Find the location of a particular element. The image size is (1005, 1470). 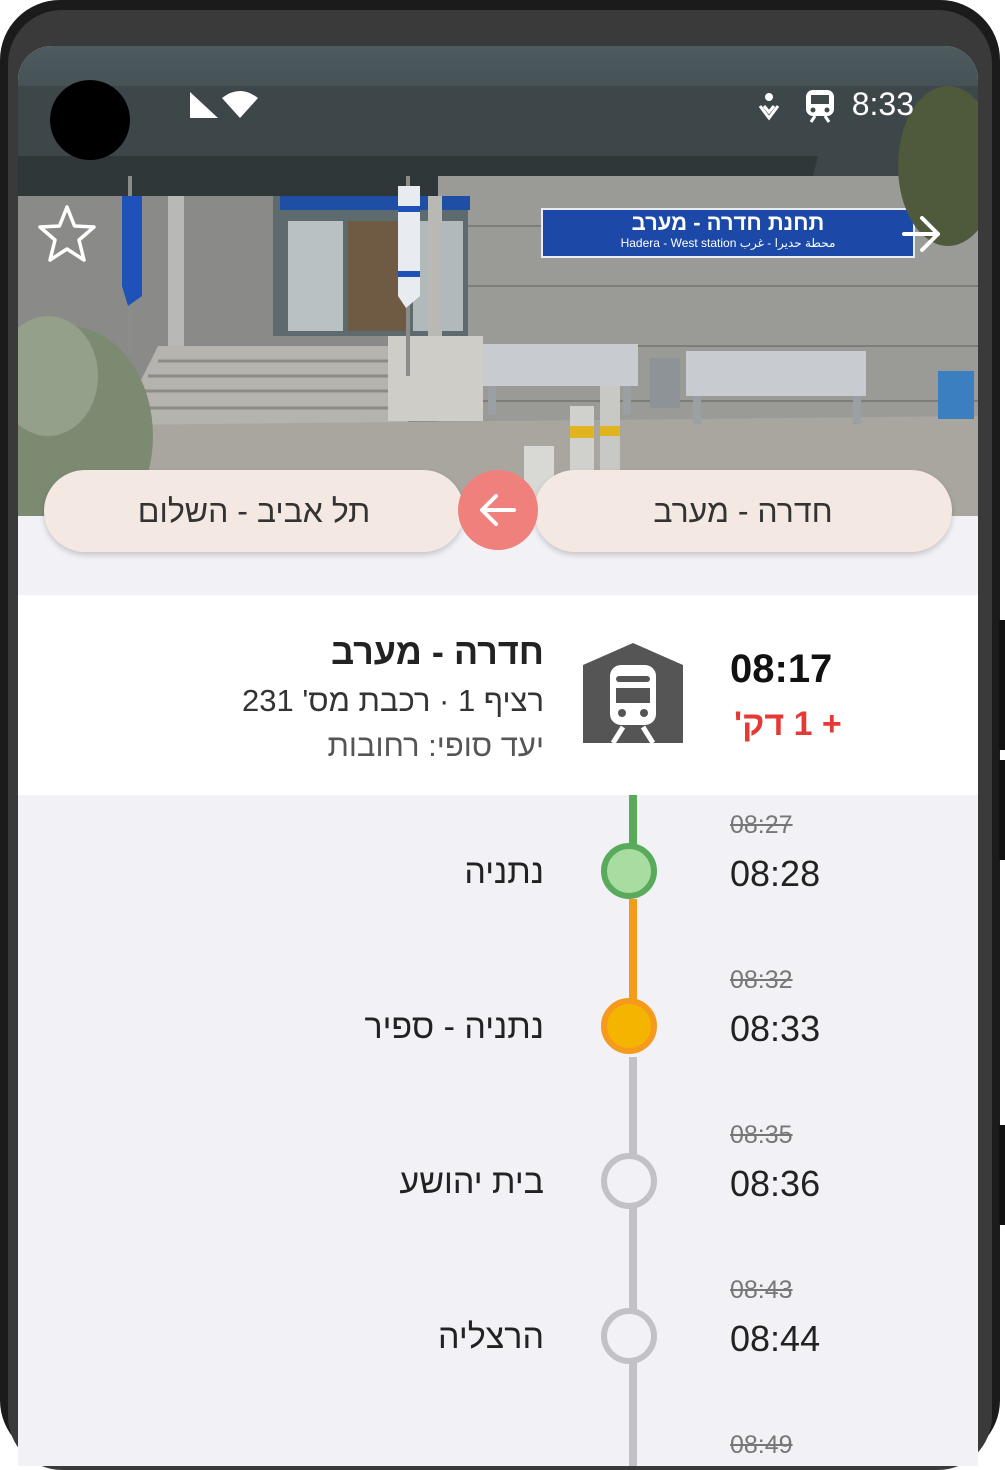

stop-name: הרצליה is located at coordinates (491, 1337).